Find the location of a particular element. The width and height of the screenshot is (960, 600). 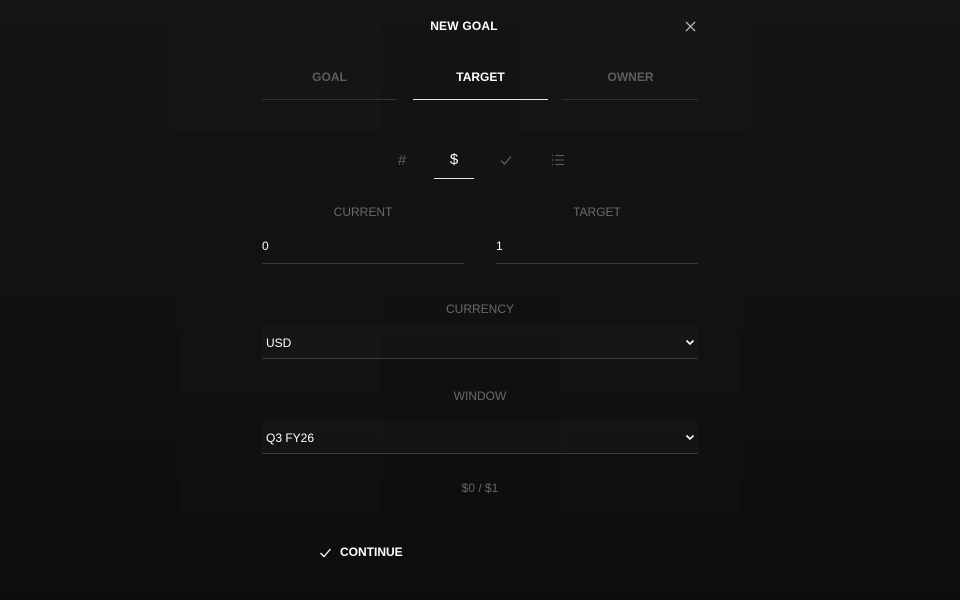

currency-selected-value: USD is located at coordinates (279, 343).